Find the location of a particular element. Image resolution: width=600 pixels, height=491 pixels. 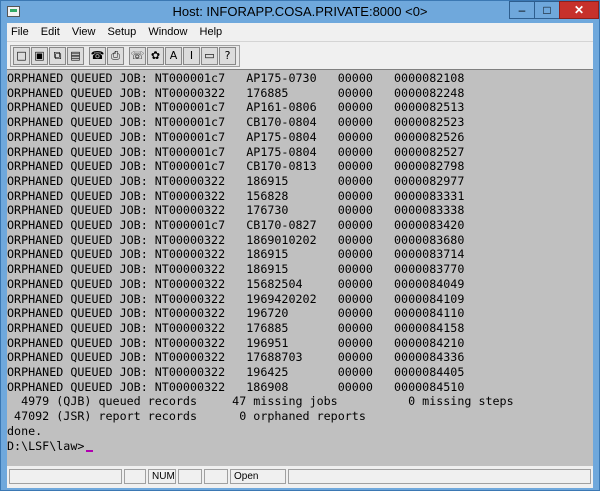

status-cell-caps is located at coordinates (135, 476).